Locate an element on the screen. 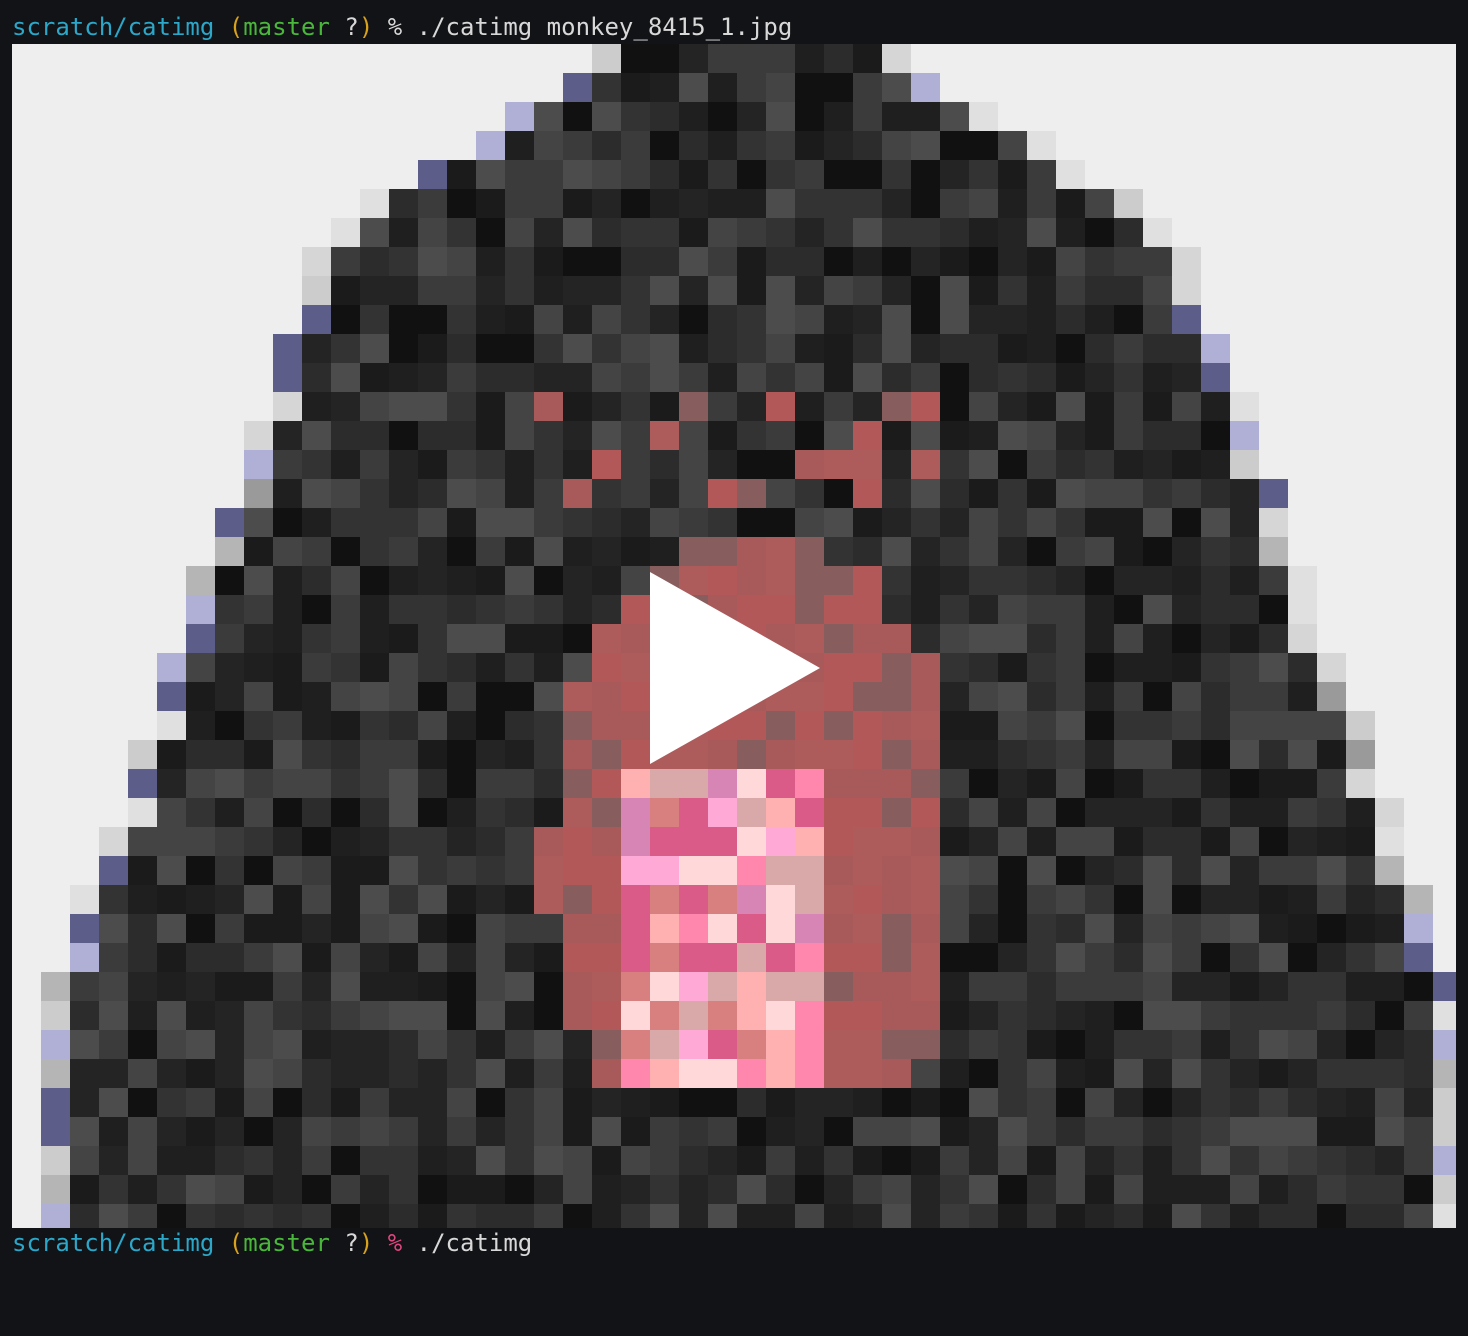 Image resolution: width=1468 pixels, height=1336 pixels. play-icon is located at coordinates (735, 668).